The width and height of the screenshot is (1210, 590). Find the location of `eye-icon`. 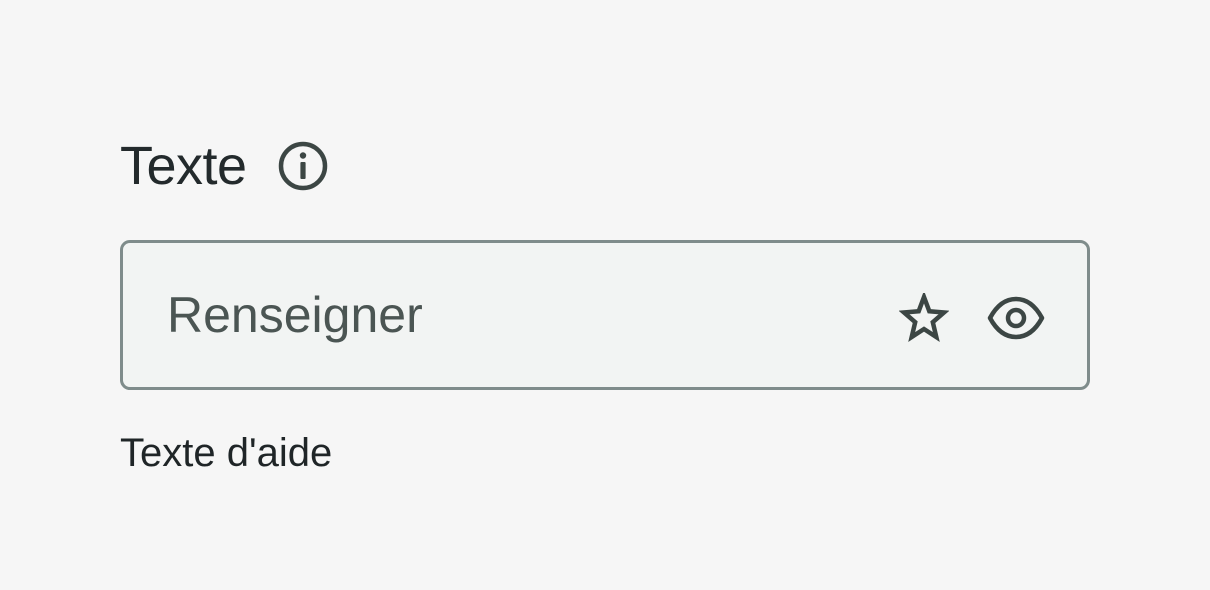

eye-icon is located at coordinates (1016, 318).